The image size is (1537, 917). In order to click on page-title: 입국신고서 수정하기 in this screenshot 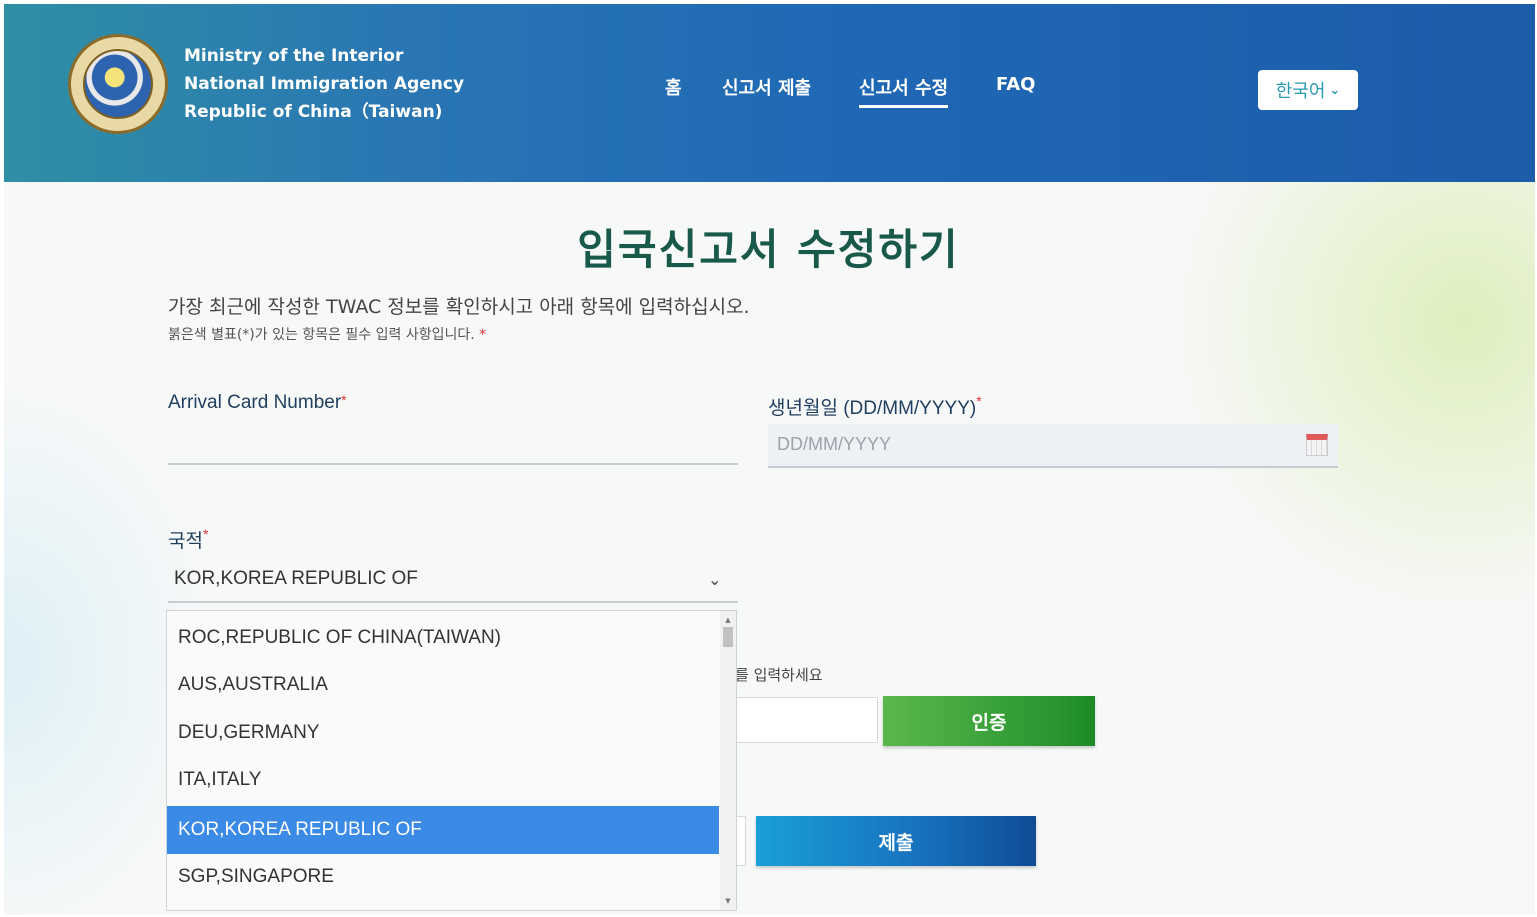, I will do `click(768, 249)`.